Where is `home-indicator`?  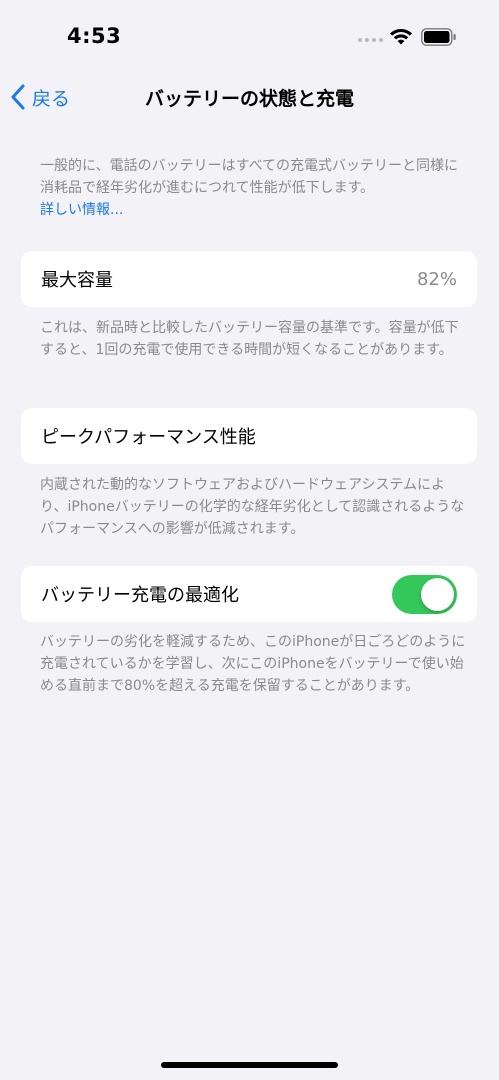 home-indicator is located at coordinates (249, 1065).